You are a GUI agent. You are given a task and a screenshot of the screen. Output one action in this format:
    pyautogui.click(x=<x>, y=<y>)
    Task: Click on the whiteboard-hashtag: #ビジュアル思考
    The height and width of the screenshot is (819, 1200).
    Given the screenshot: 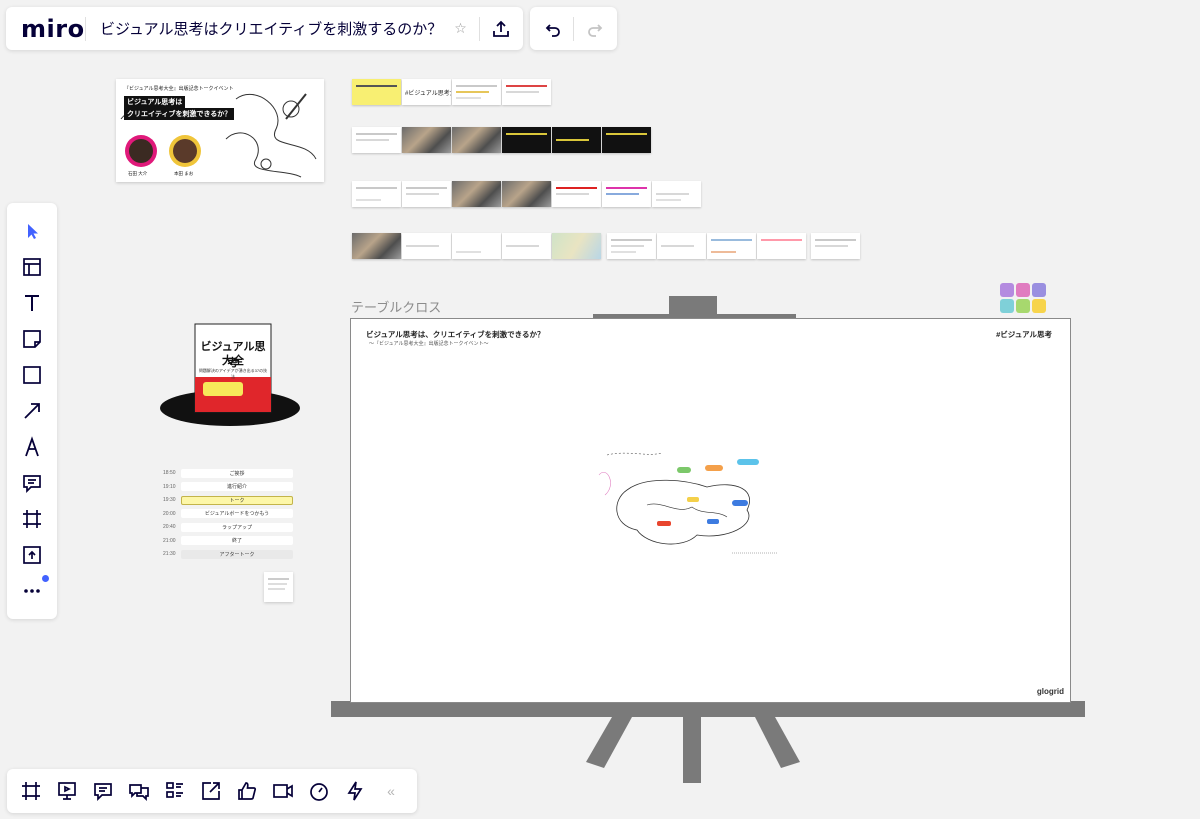 What is the action you would take?
    pyautogui.click(x=1024, y=334)
    